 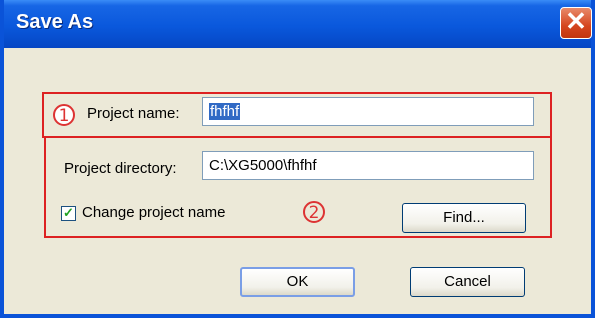 I want to click on ok-button: OK, so click(x=297, y=282).